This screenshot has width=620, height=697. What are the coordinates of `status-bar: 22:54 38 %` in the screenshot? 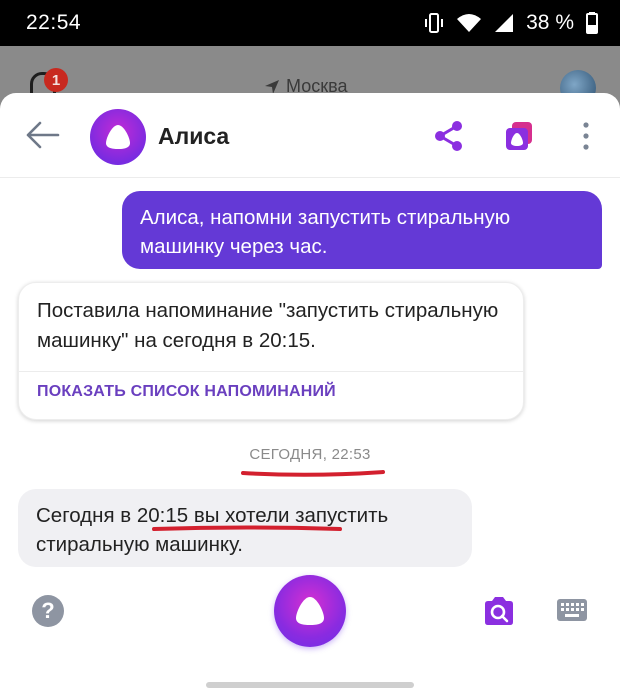 It's located at (310, 23).